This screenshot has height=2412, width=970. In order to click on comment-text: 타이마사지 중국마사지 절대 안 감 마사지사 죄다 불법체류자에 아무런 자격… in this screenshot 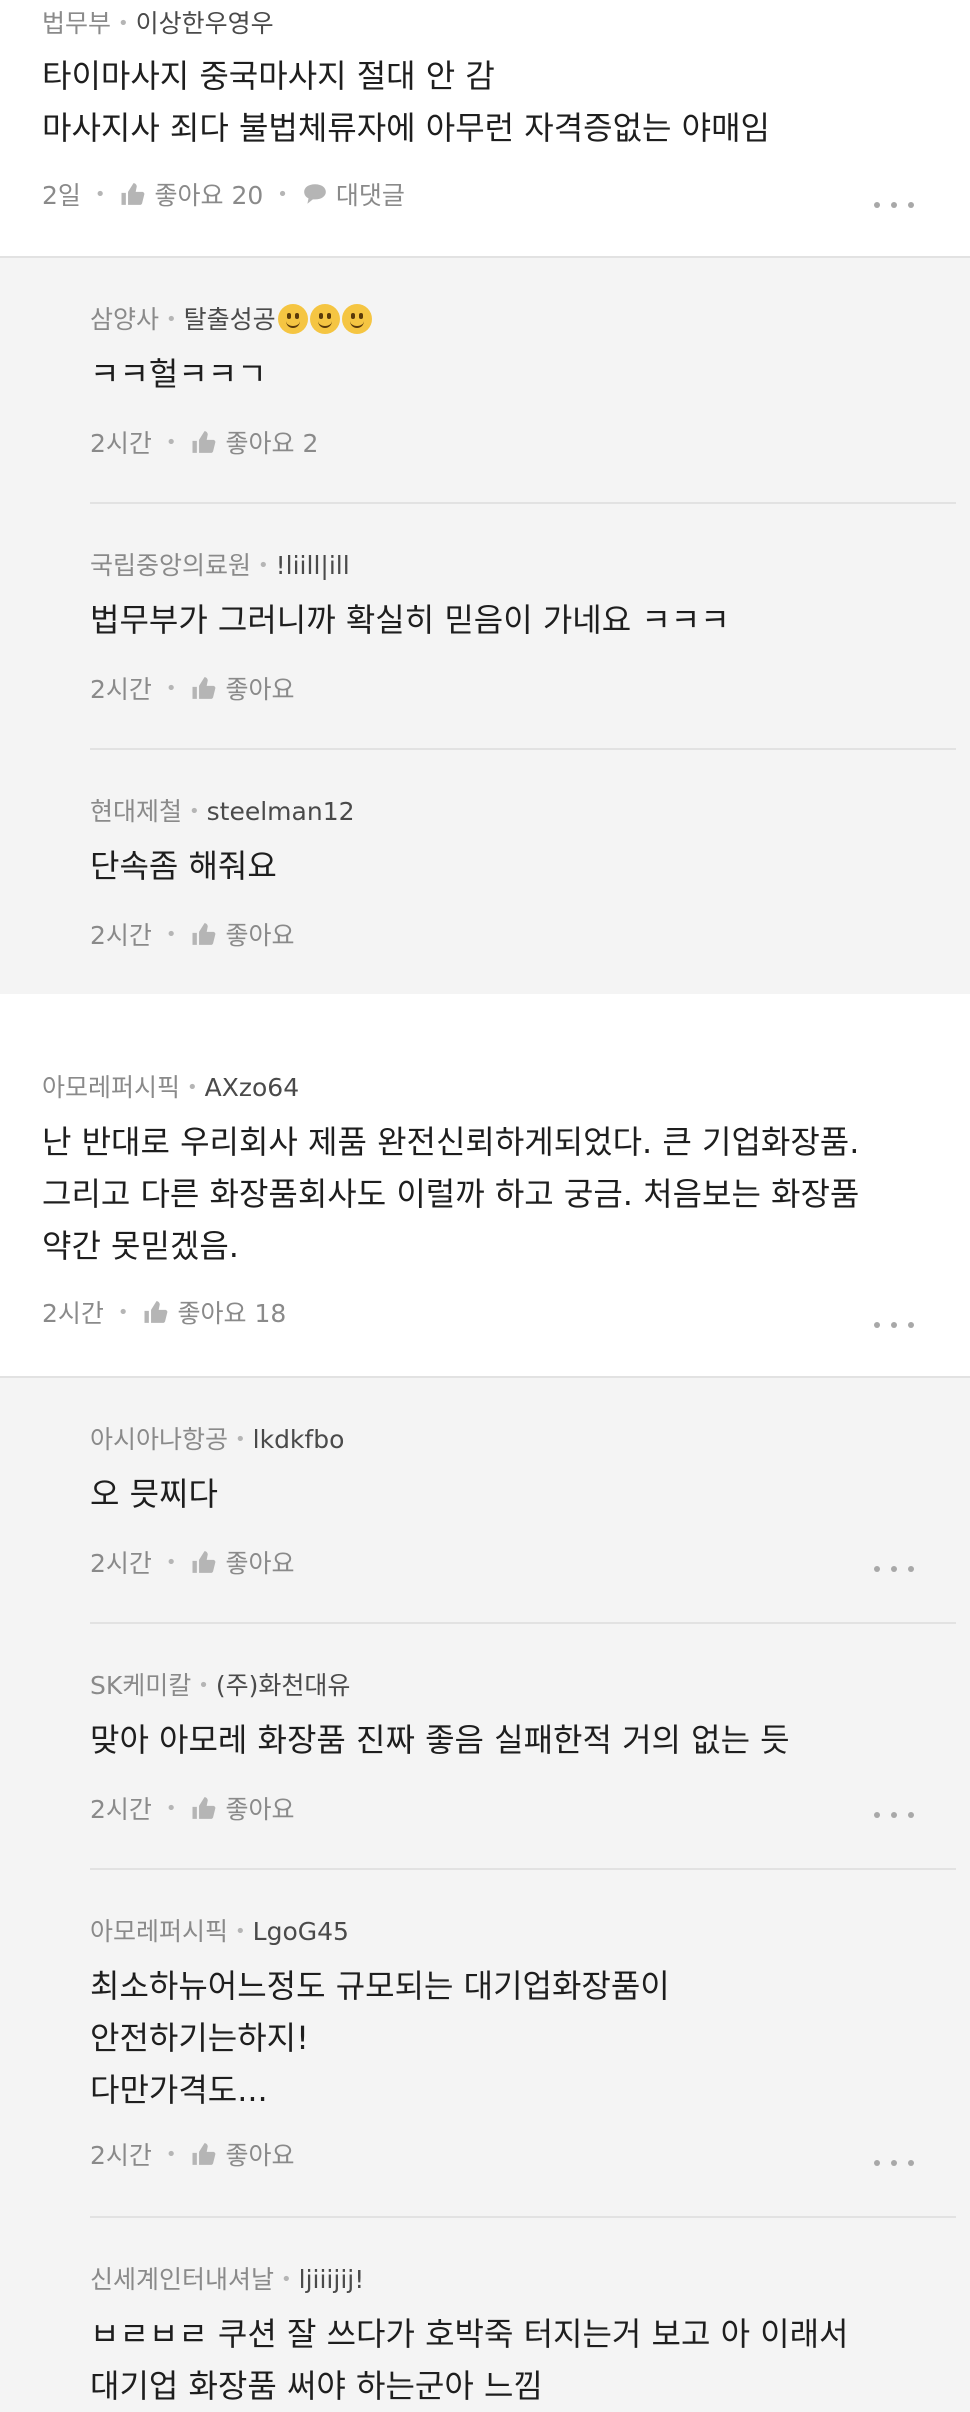, I will do `click(406, 102)`.